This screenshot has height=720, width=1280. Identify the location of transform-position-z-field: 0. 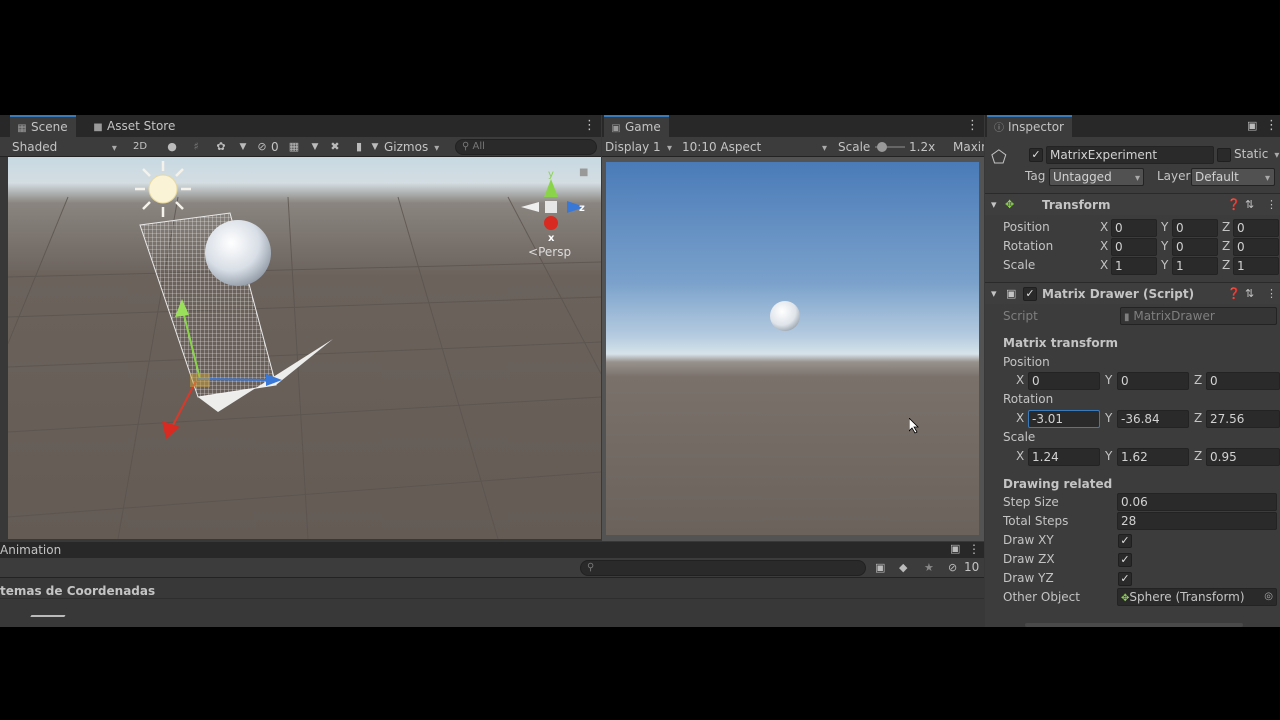
(1256, 228).